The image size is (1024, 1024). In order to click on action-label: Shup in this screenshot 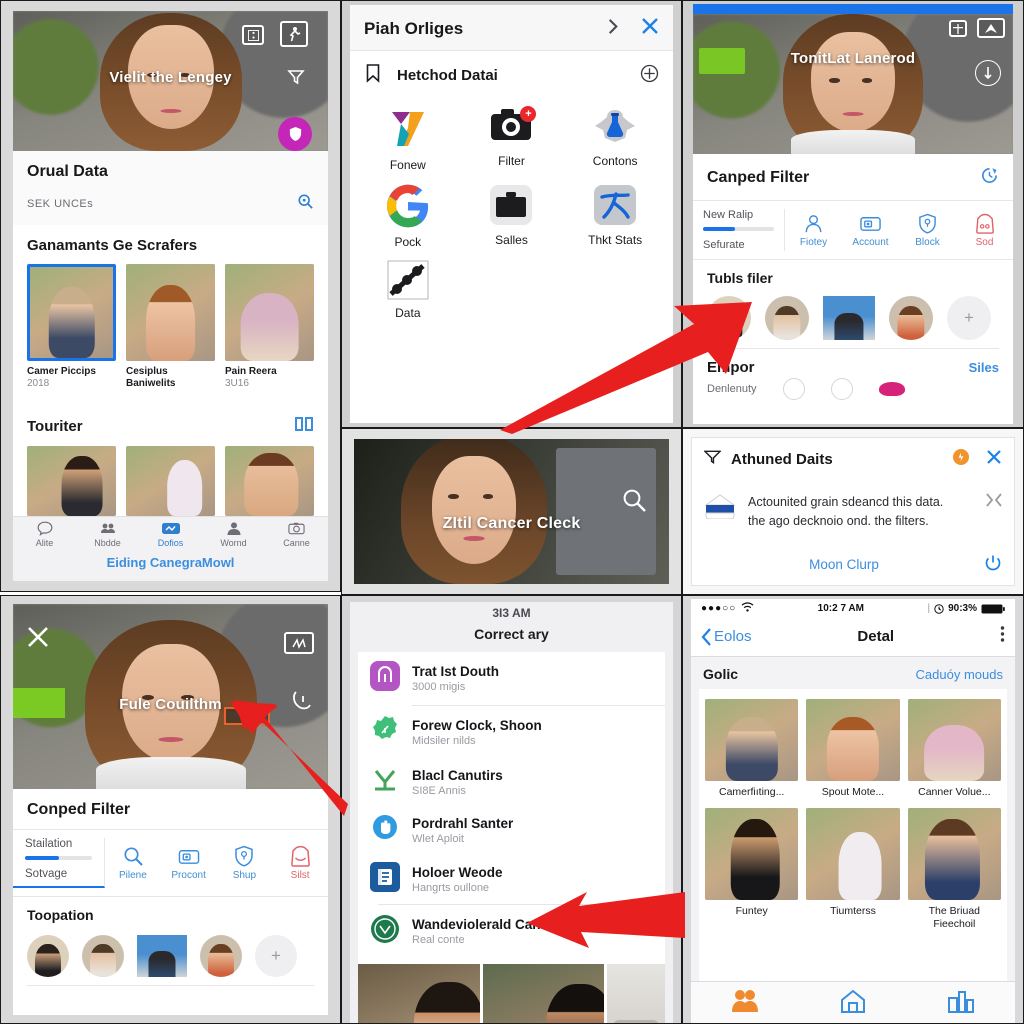, I will do `click(244, 875)`.